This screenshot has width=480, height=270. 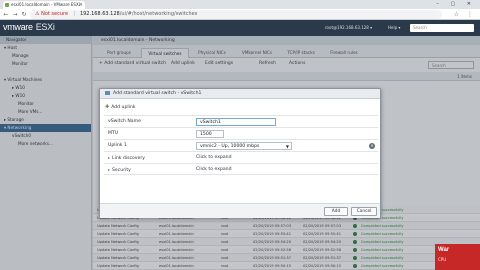 What do you see at coordinates (24, 14) in the screenshot?
I see `reload-icon: ↻` at bounding box center [24, 14].